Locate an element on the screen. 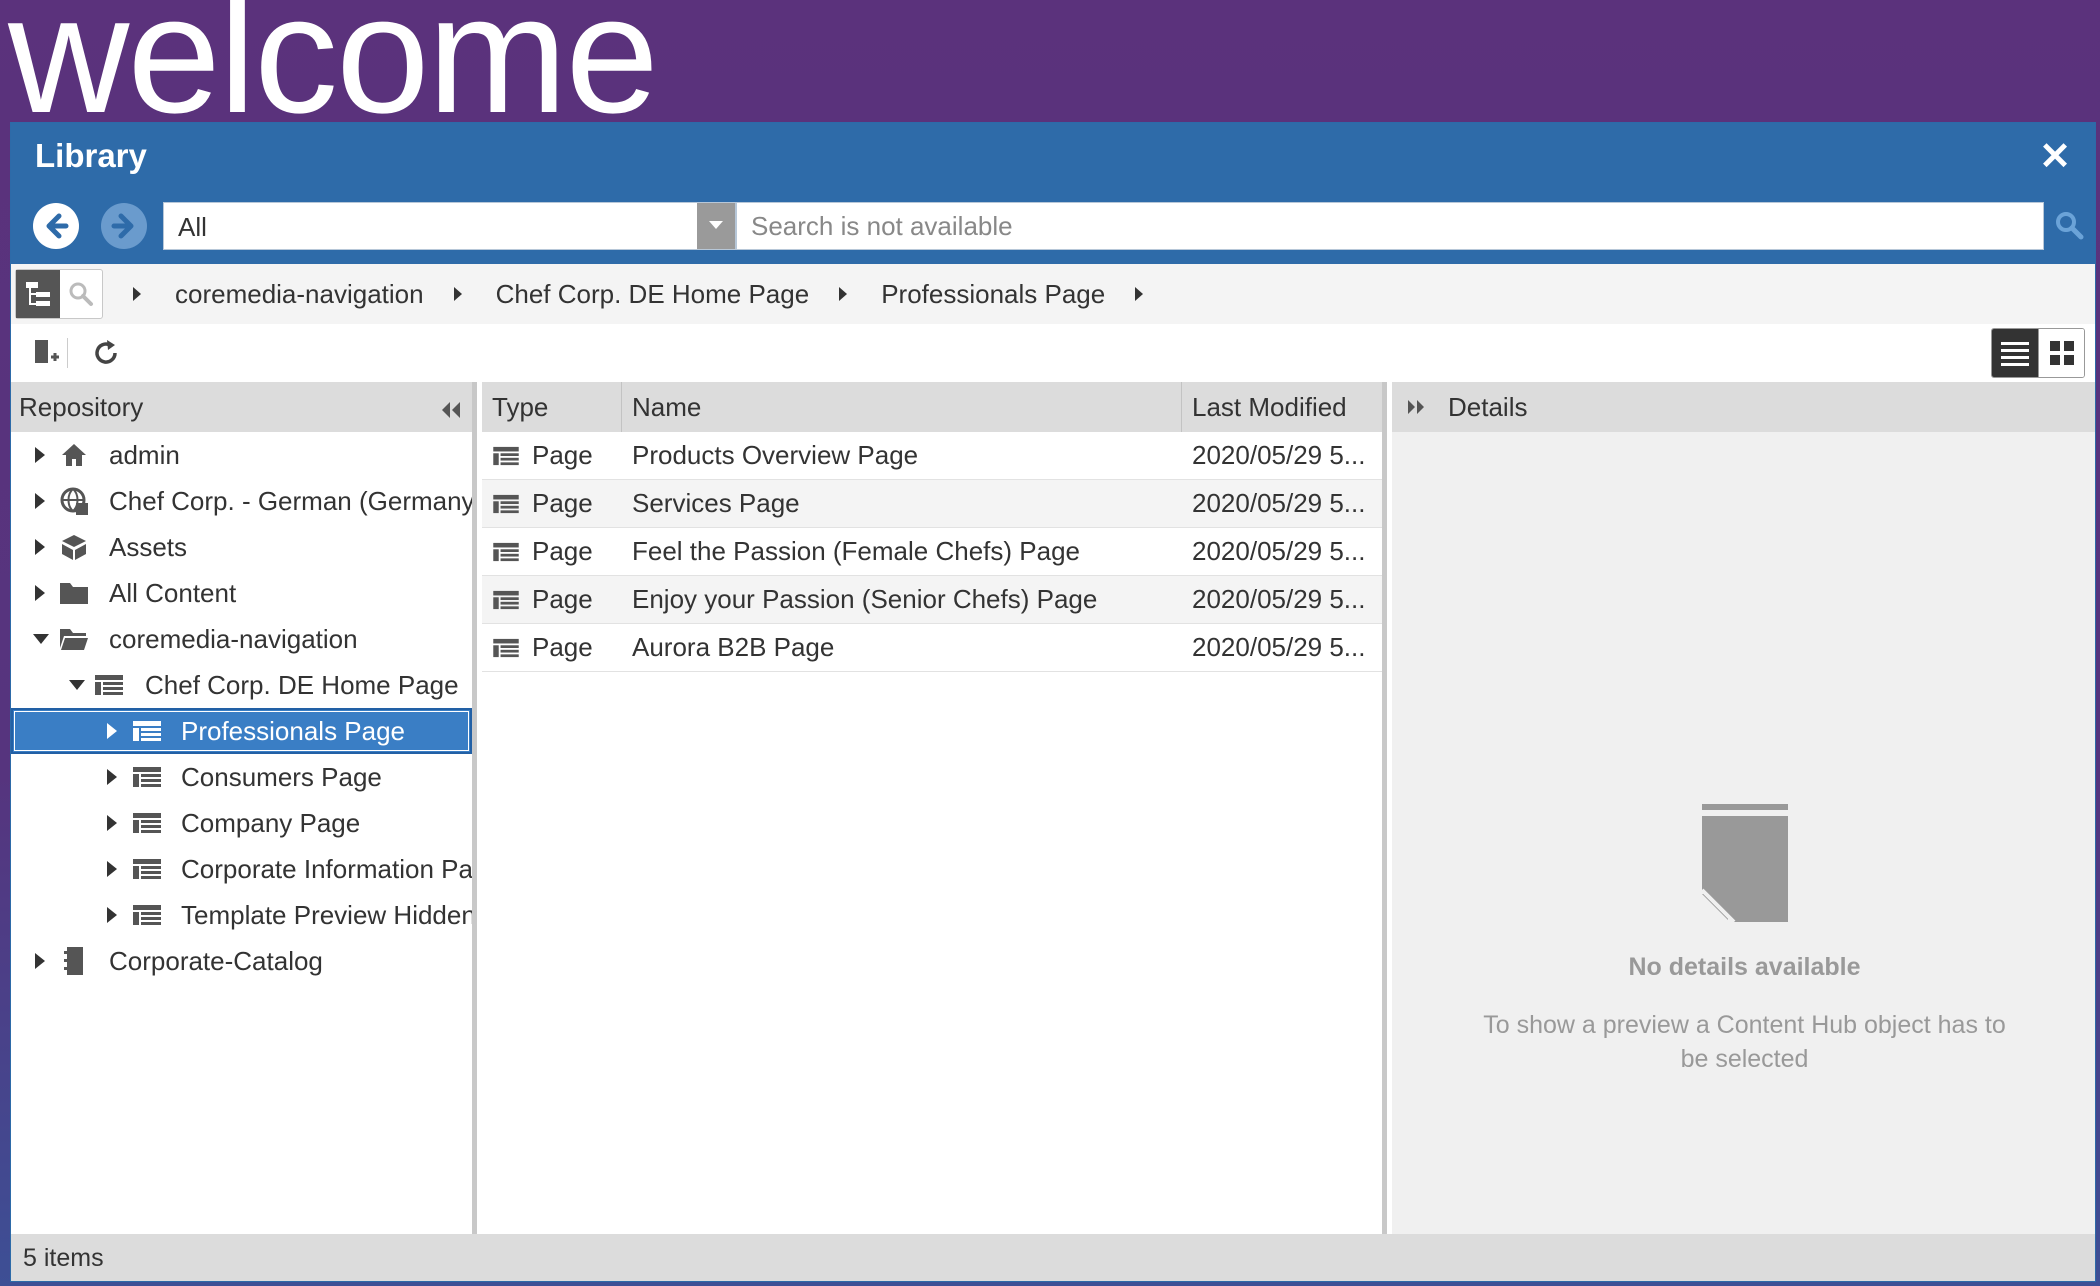 This screenshot has width=2100, height=1286. tree-item-professionals-page: Professionals Page is located at coordinates (241, 731).